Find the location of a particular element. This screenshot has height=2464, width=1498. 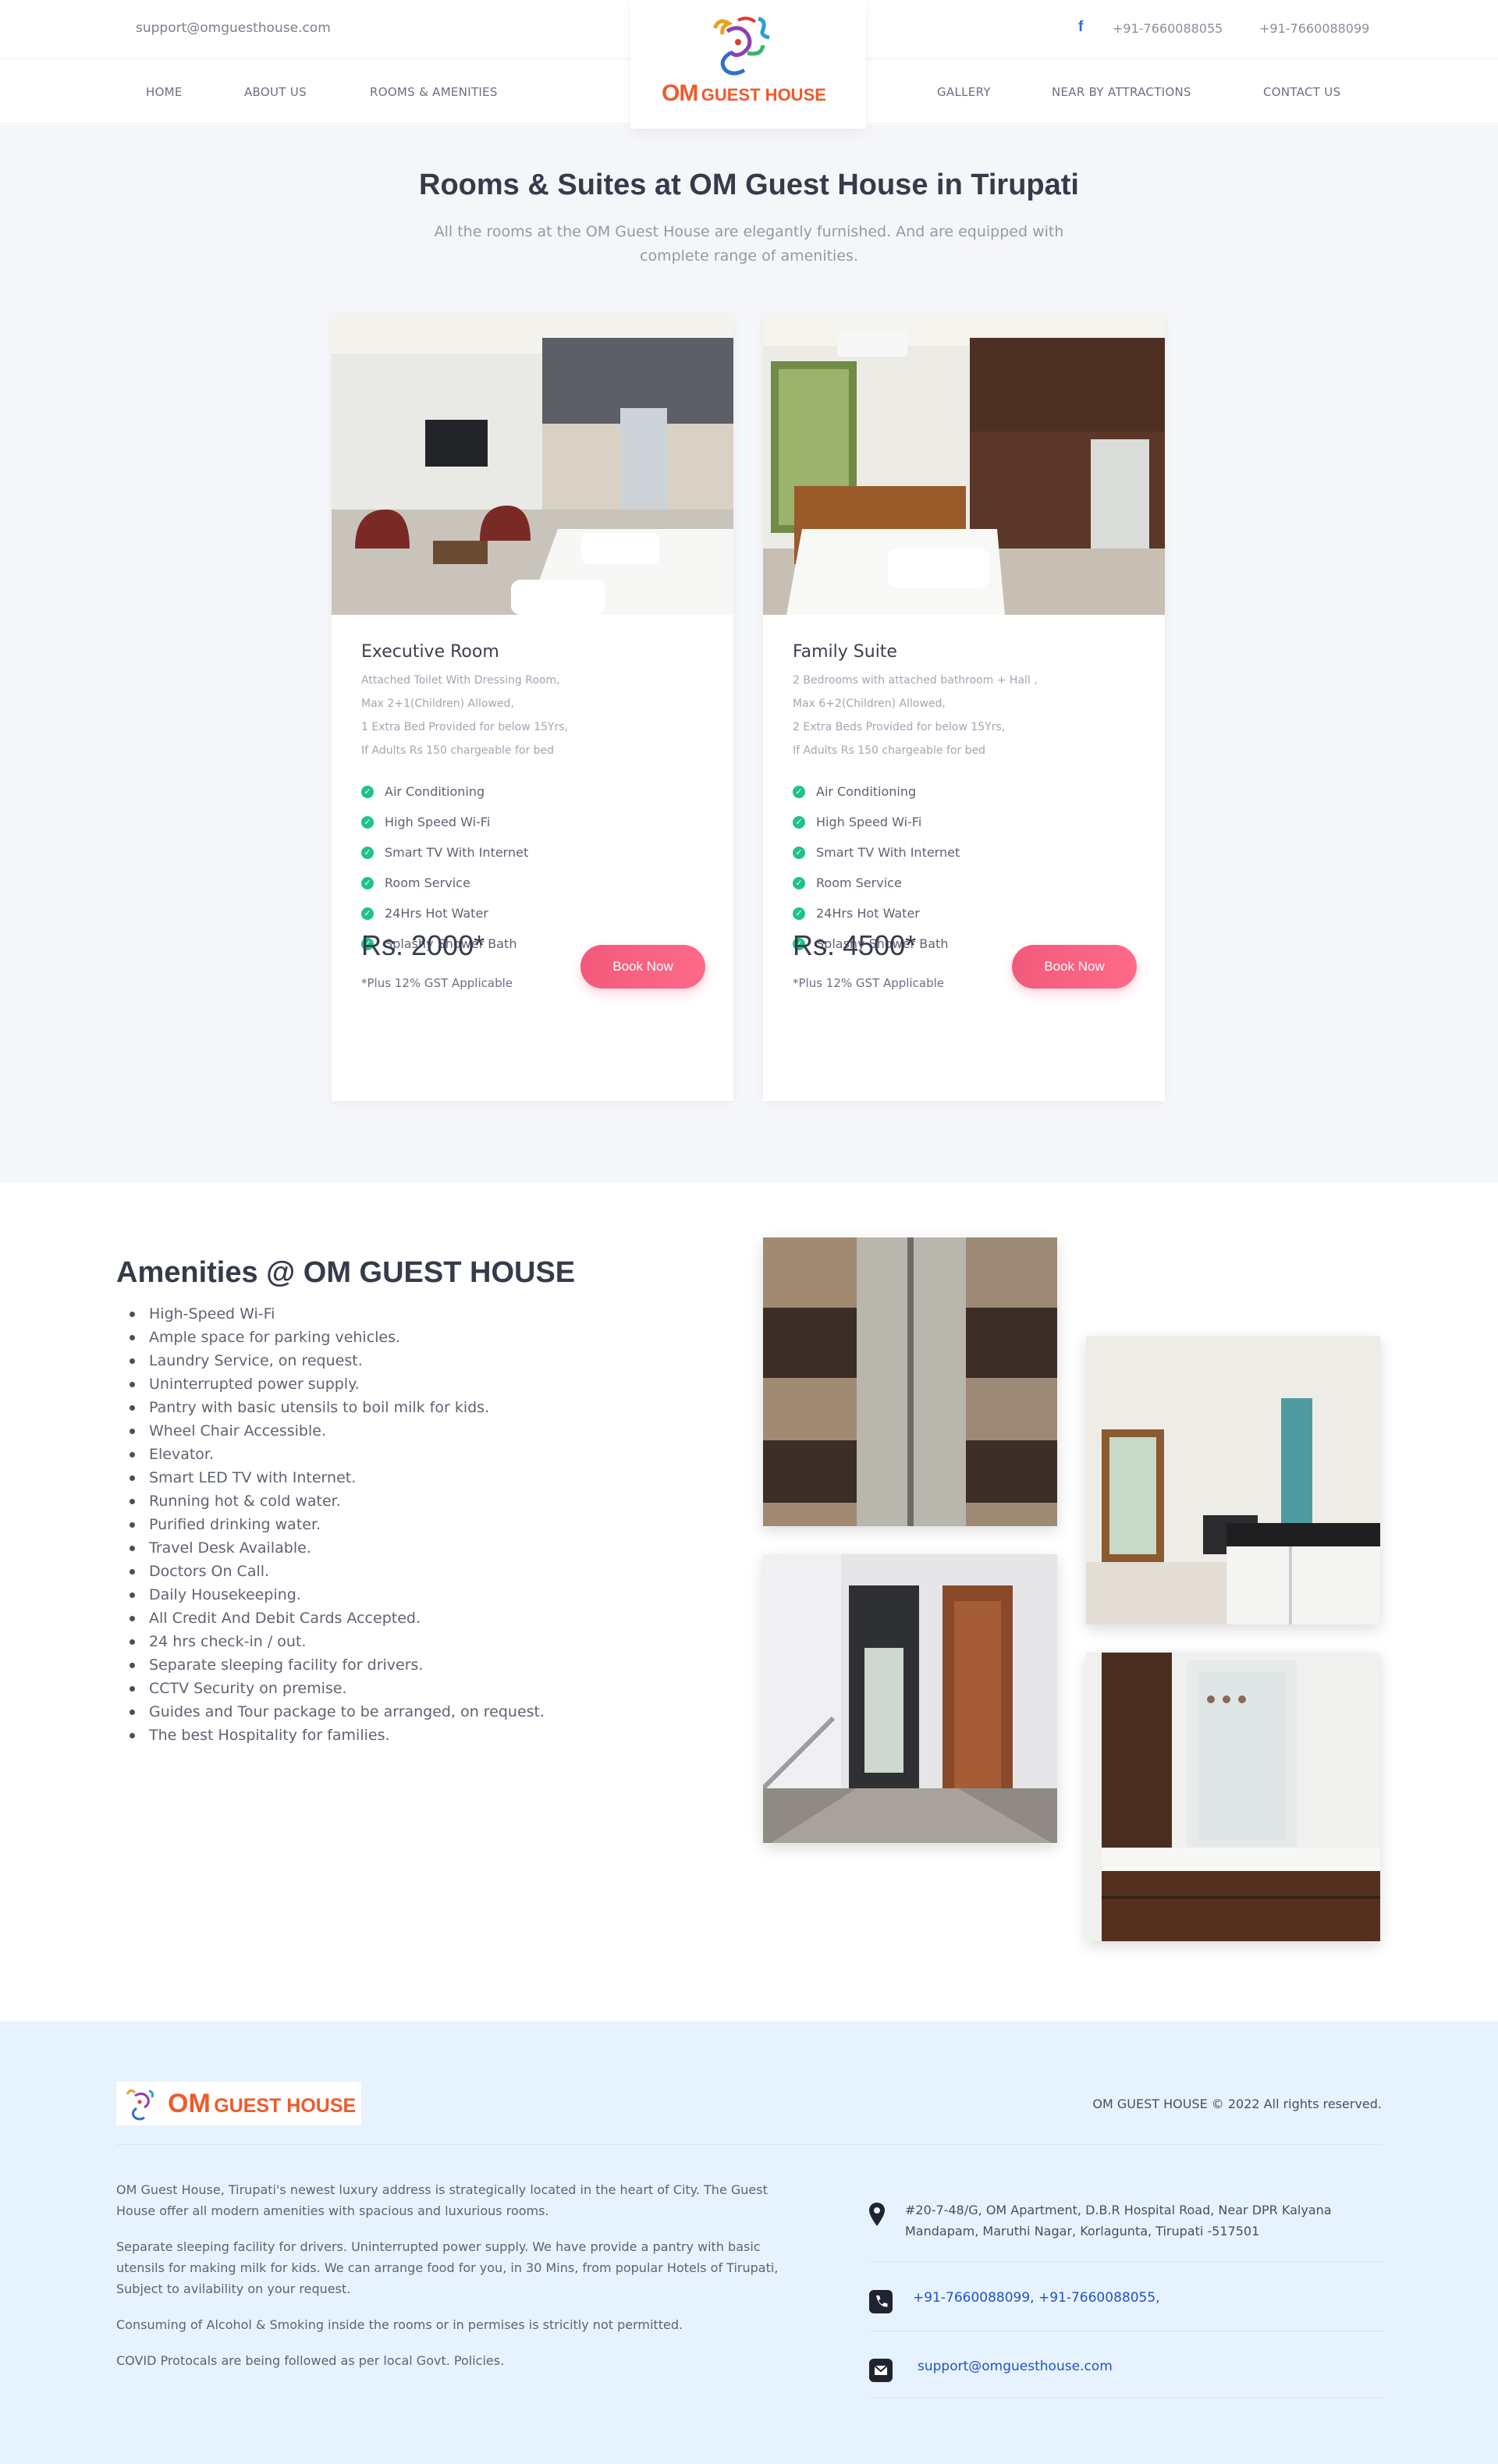

footer-logo: OM GUEST HOUSE is located at coordinates (238, 2103).